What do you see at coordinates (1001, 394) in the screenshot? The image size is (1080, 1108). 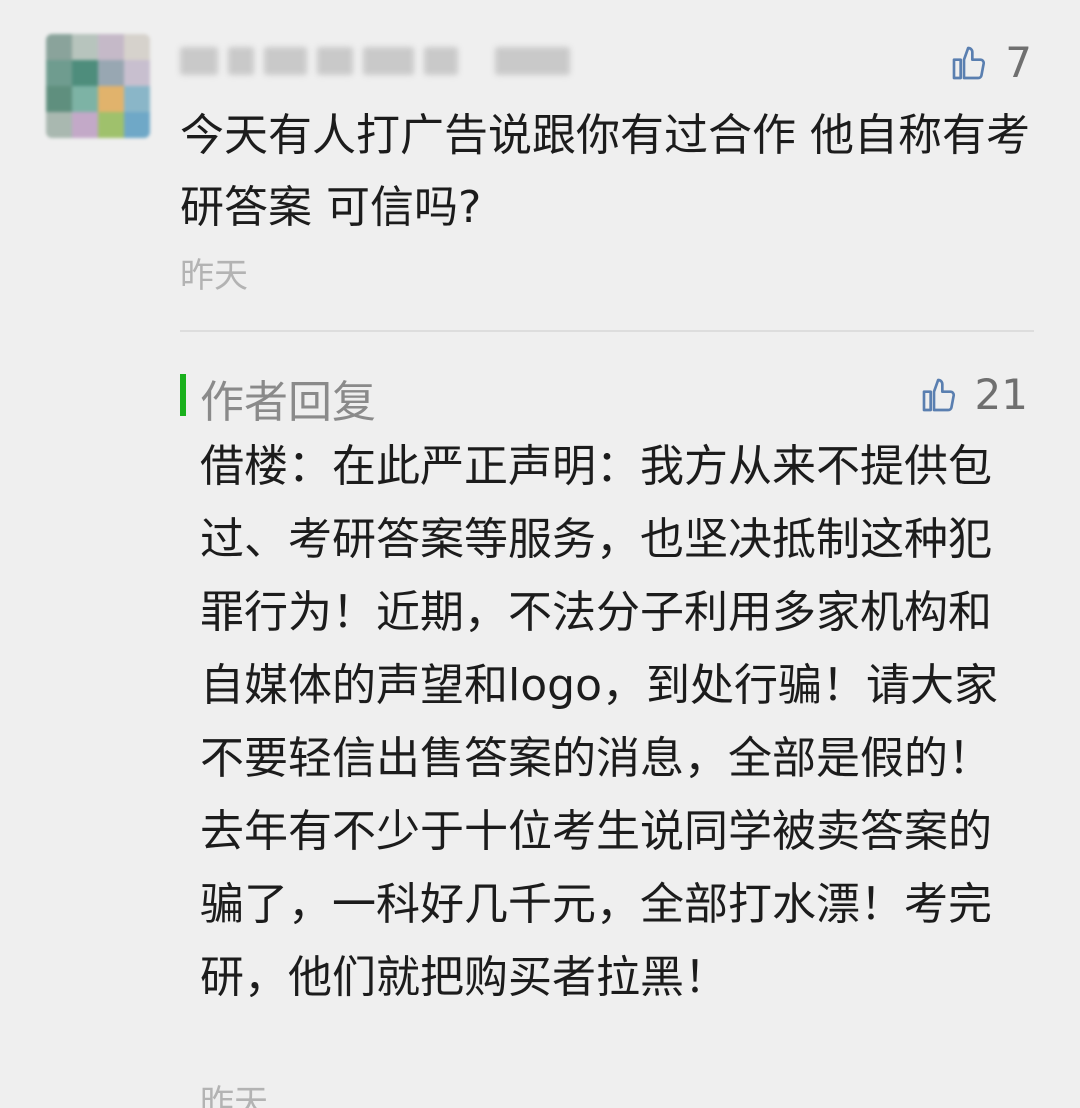 I see `reply-like-count: 21` at bounding box center [1001, 394].